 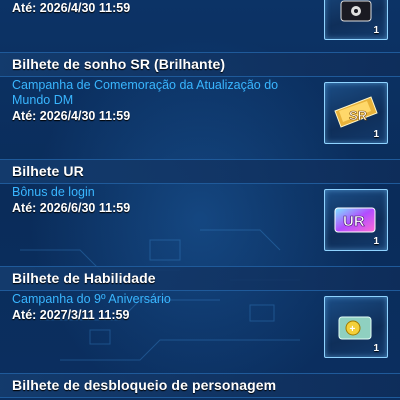 What do you see at coordinates (91, 299) in the screenshot?
I see `item-campaign: Campanha do 9º Aniversário` at bounding box center [91, 299].